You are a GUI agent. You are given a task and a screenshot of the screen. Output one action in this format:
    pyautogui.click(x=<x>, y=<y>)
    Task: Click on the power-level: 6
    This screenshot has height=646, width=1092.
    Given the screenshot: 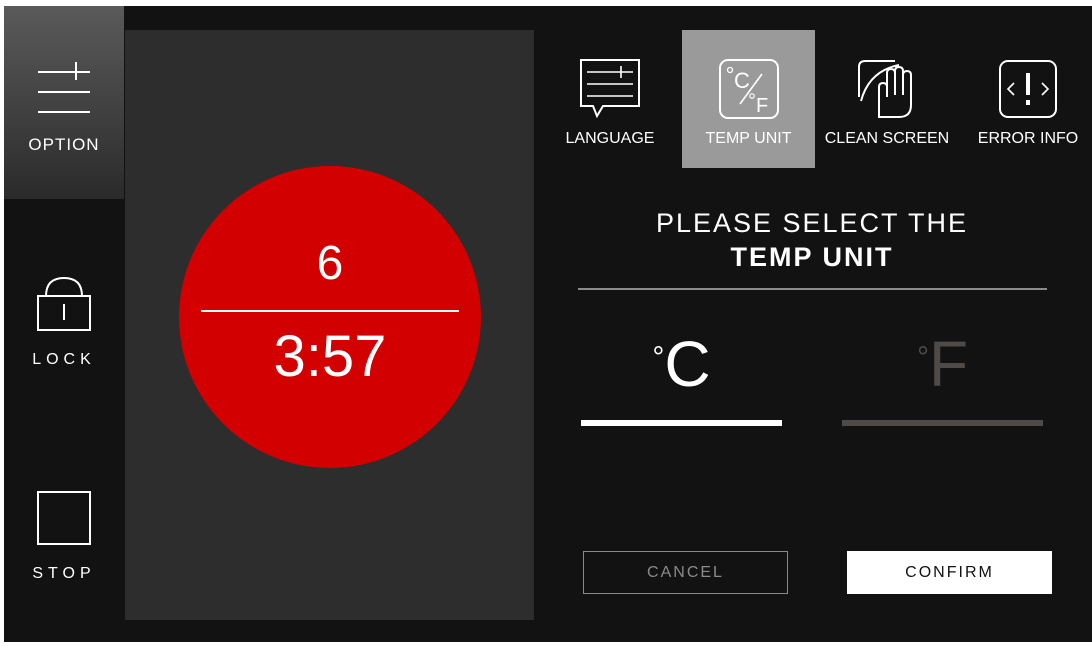 What is the action you would take?
    pyautogui.click(x=330, y=263)
    